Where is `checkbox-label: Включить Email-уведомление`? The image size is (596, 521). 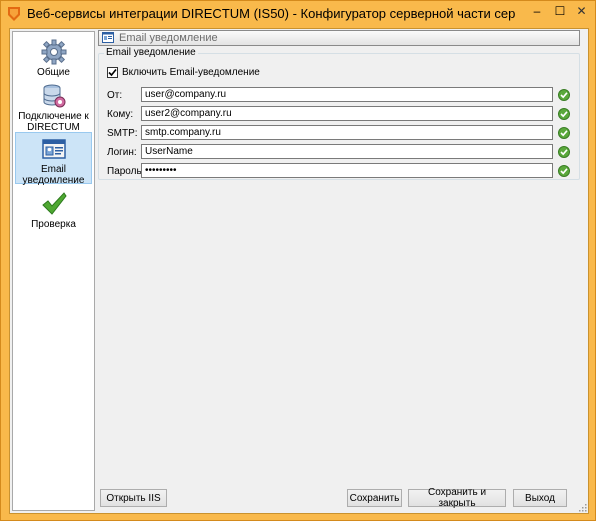 checkbox-label: Включить Email-уведомление is located at coordinates (191, 72).